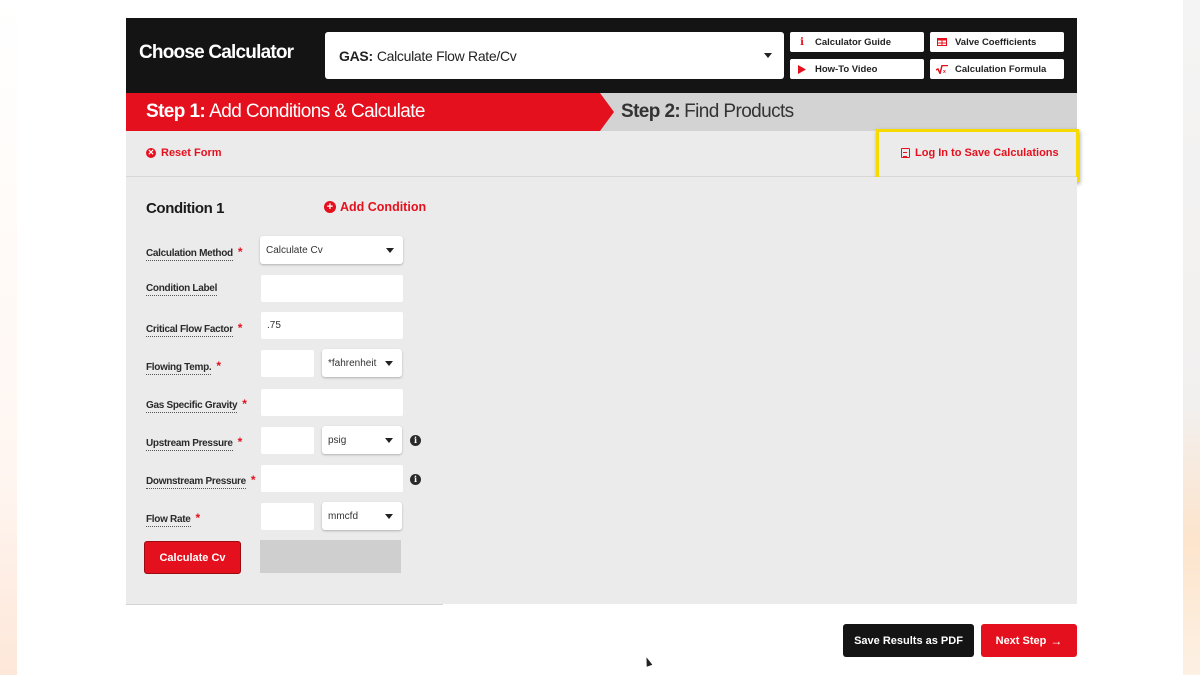 The height and width of the screenshot is (675, 1200). I want to click on login-to-save-button: Log In to Save Calculations, so click(980, 153).